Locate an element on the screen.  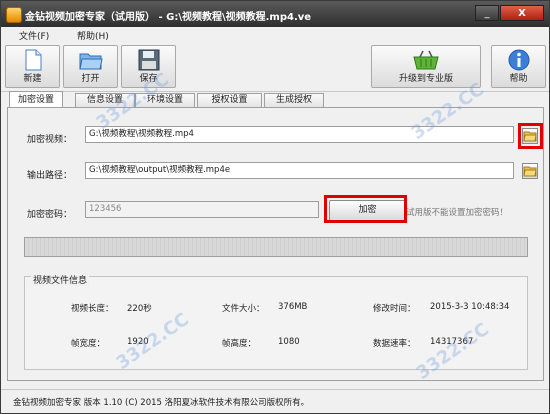
upgrade-button: 升级到专业版 is located at coordinates (426, 66).